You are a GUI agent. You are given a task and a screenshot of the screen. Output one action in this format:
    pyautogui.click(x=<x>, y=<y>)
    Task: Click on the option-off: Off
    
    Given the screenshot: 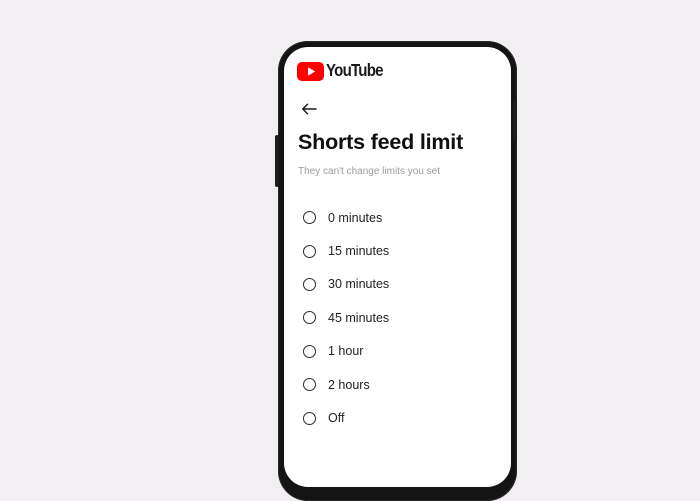 What is the action you would take?
    pyautogui.click(x=346, y=417)
    